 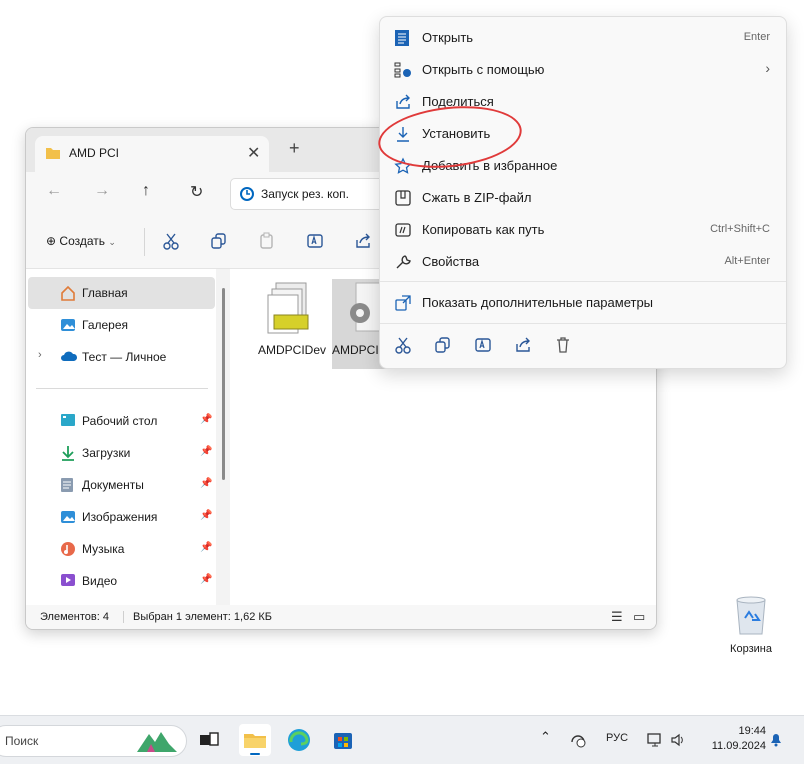 What do you see at coordinates (208, 740) in the screenshot?
I see `task-view-icon` at bounding box center [208, 740].